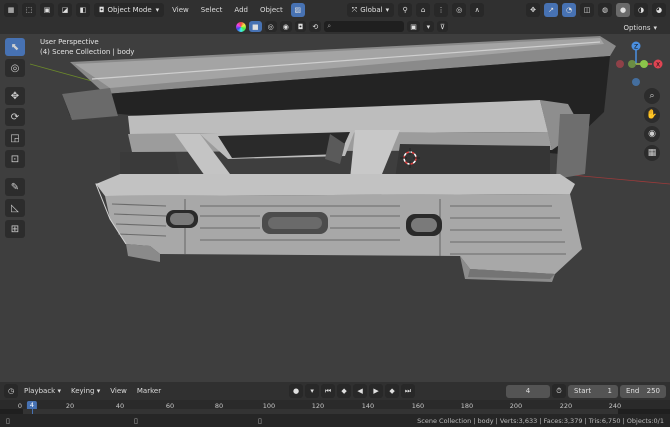 Image resolution: width=670 pixels, height=427 pixels. Describe the element at coordinates (641, 10) in the screenshot. I see `shading-material-icon: ◑` at that location.